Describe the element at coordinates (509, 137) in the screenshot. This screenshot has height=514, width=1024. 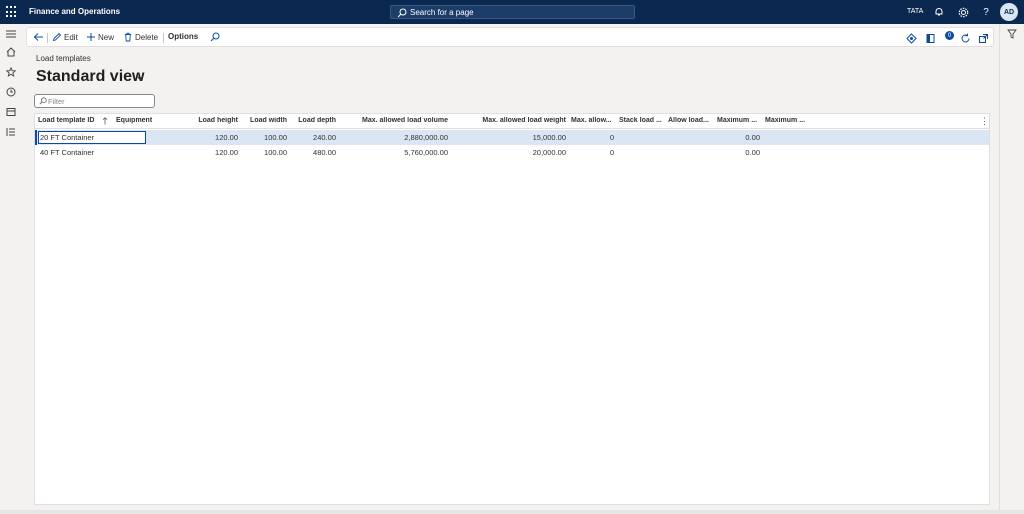
I see `cell-max-allowed-load-weight: 15,000.00` at that location.